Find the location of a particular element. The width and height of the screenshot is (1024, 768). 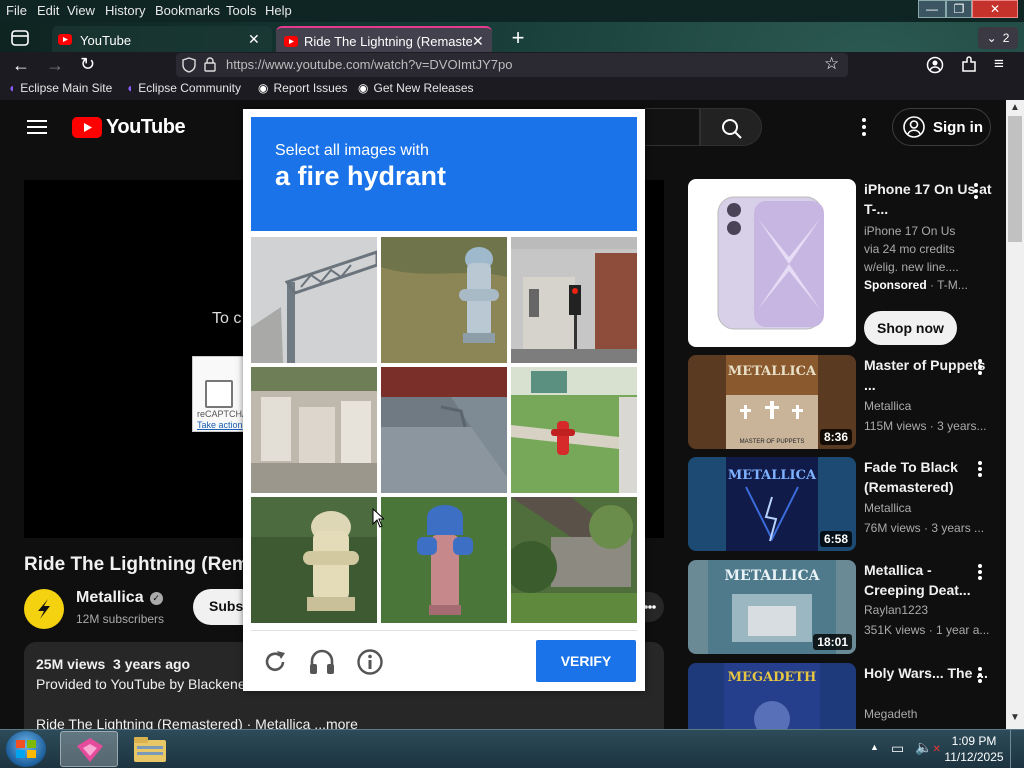

reload-challenge-icon is located at coordinates (275, 662).